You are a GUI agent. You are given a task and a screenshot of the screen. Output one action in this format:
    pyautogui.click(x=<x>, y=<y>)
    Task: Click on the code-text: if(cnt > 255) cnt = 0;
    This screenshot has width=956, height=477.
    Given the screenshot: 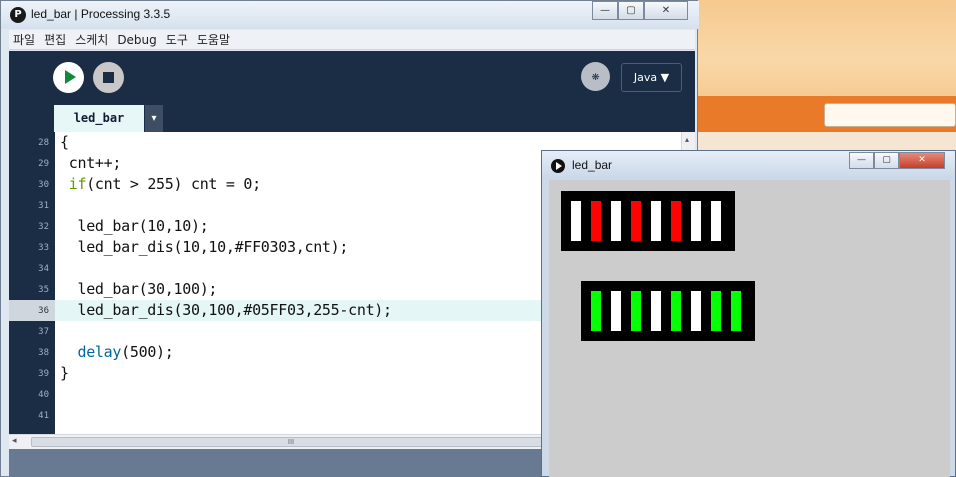 What is the action you would take?
    pyautogui.click(x=164, y=184)
    